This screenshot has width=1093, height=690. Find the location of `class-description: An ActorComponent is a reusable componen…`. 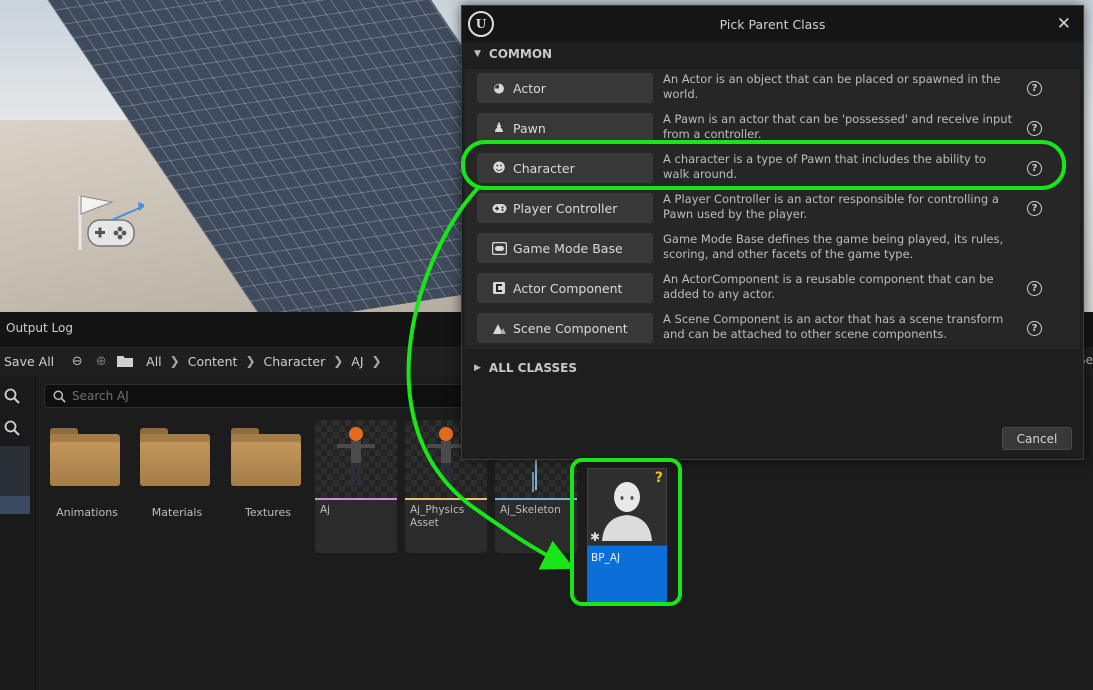

class-description: An ActorComponent is a reusable componen… is located at coordinates (828, 286).